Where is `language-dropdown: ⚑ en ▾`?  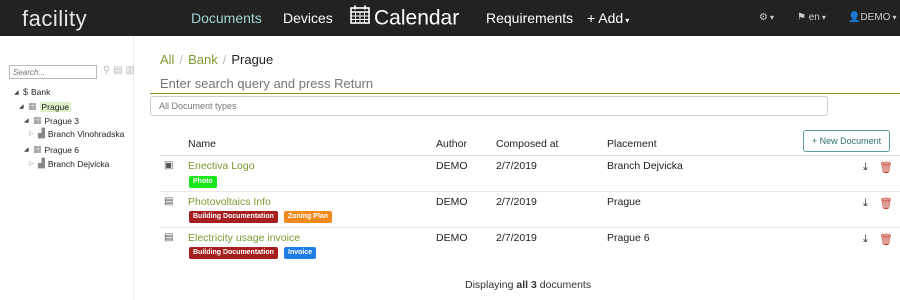 language-dropdown: ⚑ en ▾ is located at coordinates (811, 18).